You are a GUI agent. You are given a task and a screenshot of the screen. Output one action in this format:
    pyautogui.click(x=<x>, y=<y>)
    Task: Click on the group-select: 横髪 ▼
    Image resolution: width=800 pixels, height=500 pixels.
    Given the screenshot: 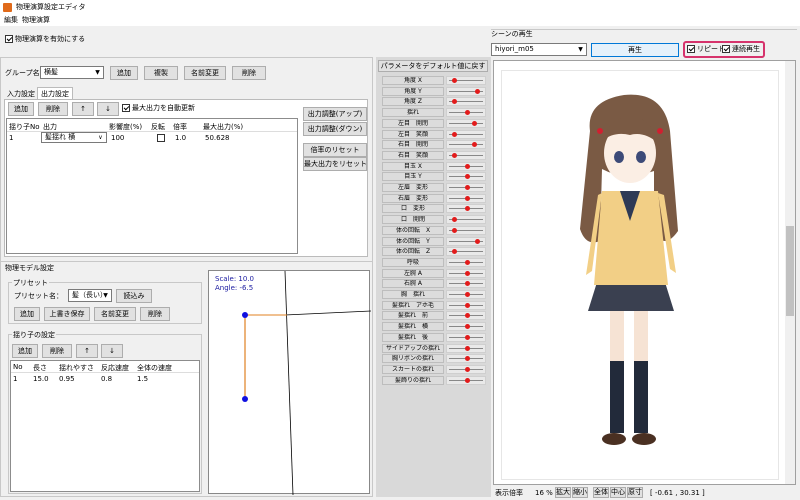 What is the action you would take?
    pyautogui.click(x=72, y=72)
    